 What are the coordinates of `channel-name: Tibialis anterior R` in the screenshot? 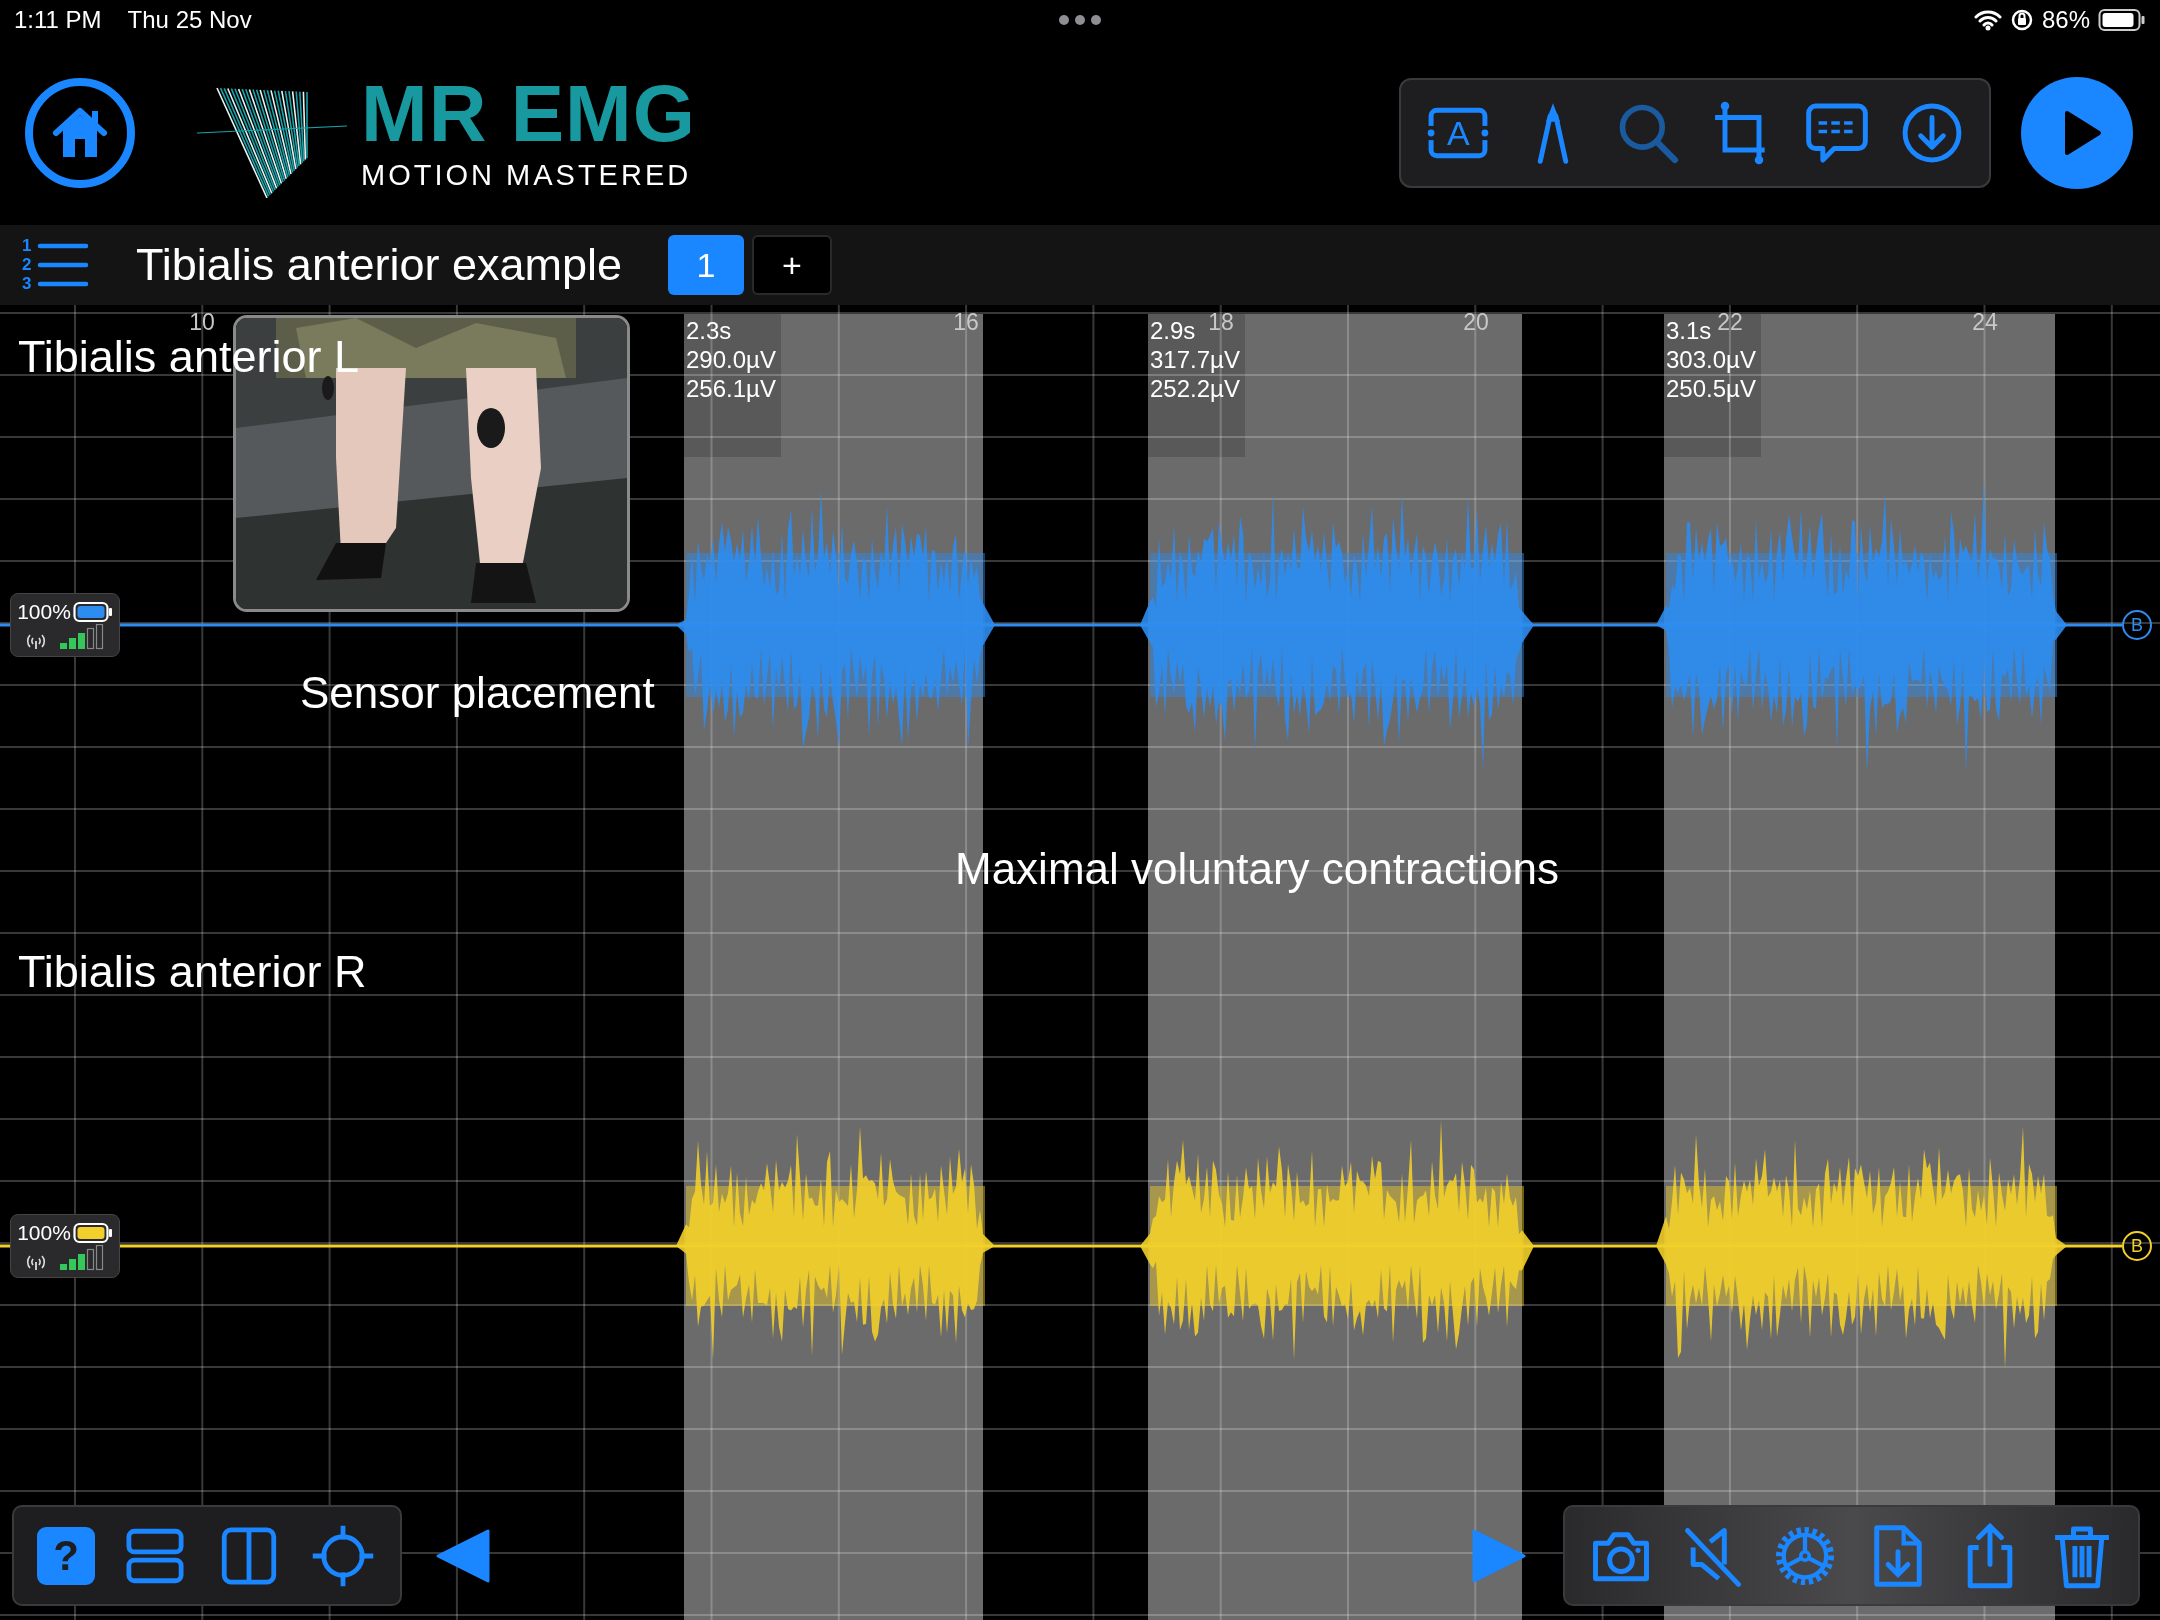 It's located at (192, 972).